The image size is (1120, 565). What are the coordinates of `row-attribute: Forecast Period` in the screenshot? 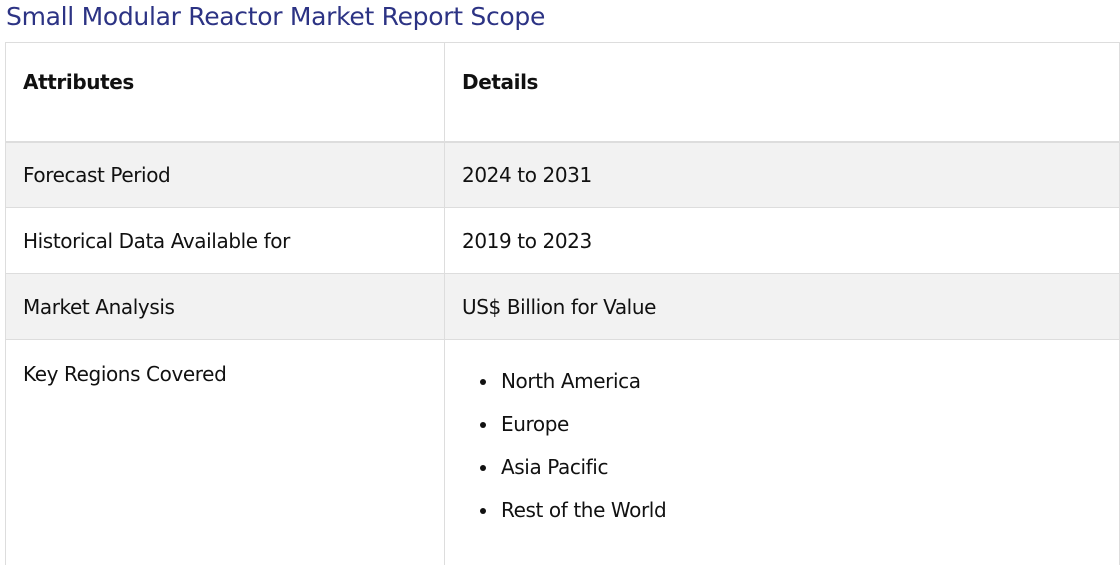 It's located at (225, 174).